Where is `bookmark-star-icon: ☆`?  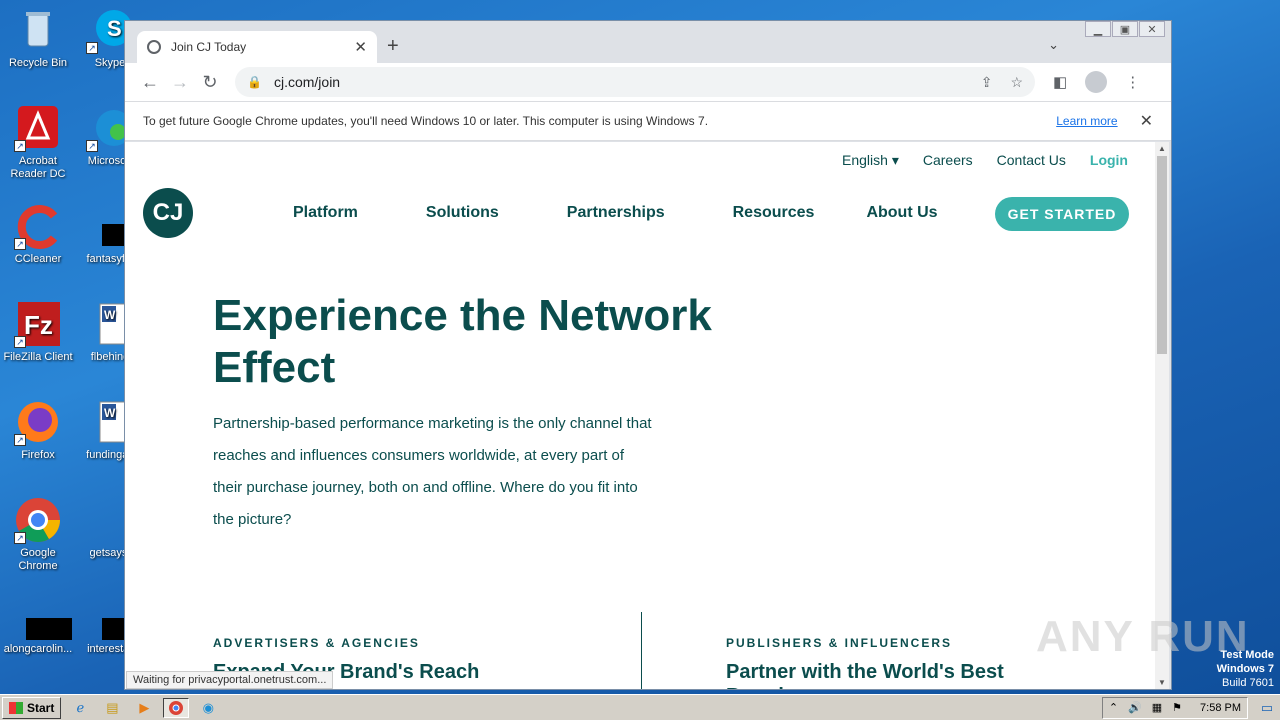
bookmark-star-icon: ☆ is located at coordinates (1016, 82).